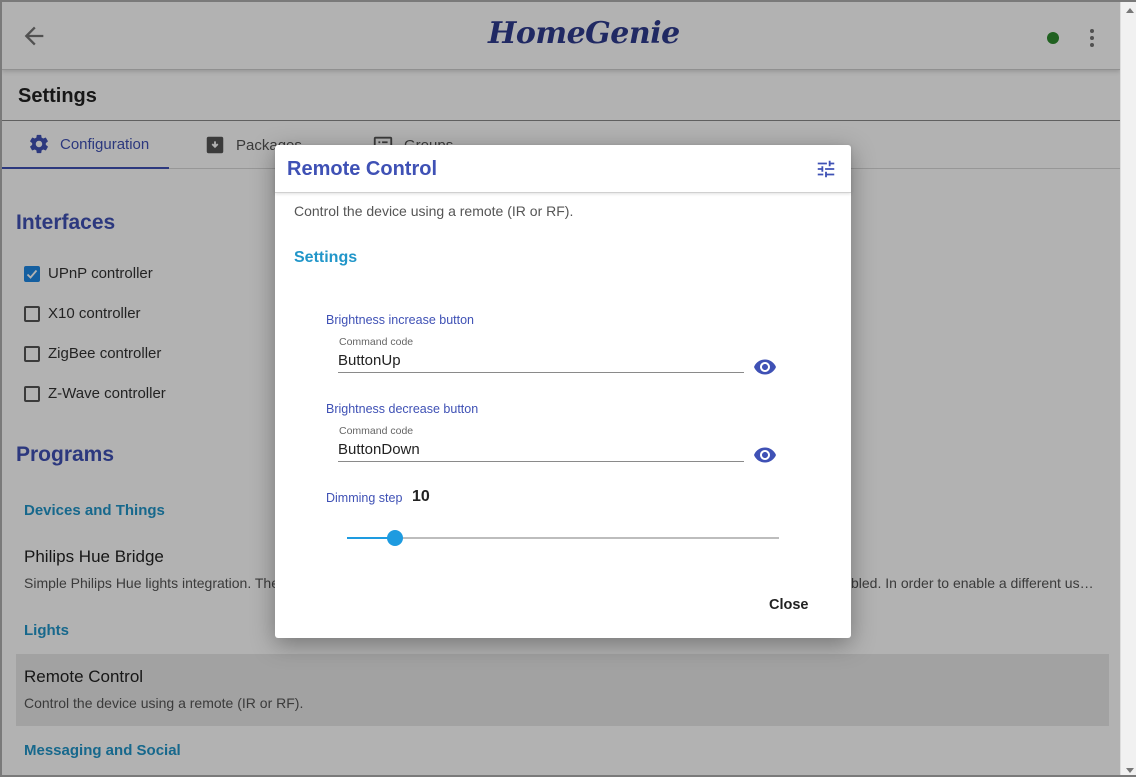 This screenshot has height=777, width=1136. Describe the element at coordinates (563, 169) in the screenshot. I see `dialog-header: Remote Control` at that location.